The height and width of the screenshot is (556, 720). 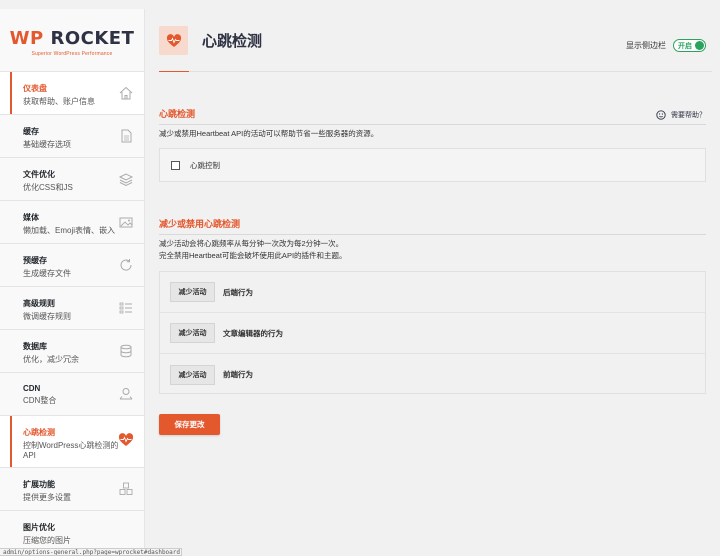 I want to click on heartbeat-control-option: 心跳控制, so click(x=432, y=165).